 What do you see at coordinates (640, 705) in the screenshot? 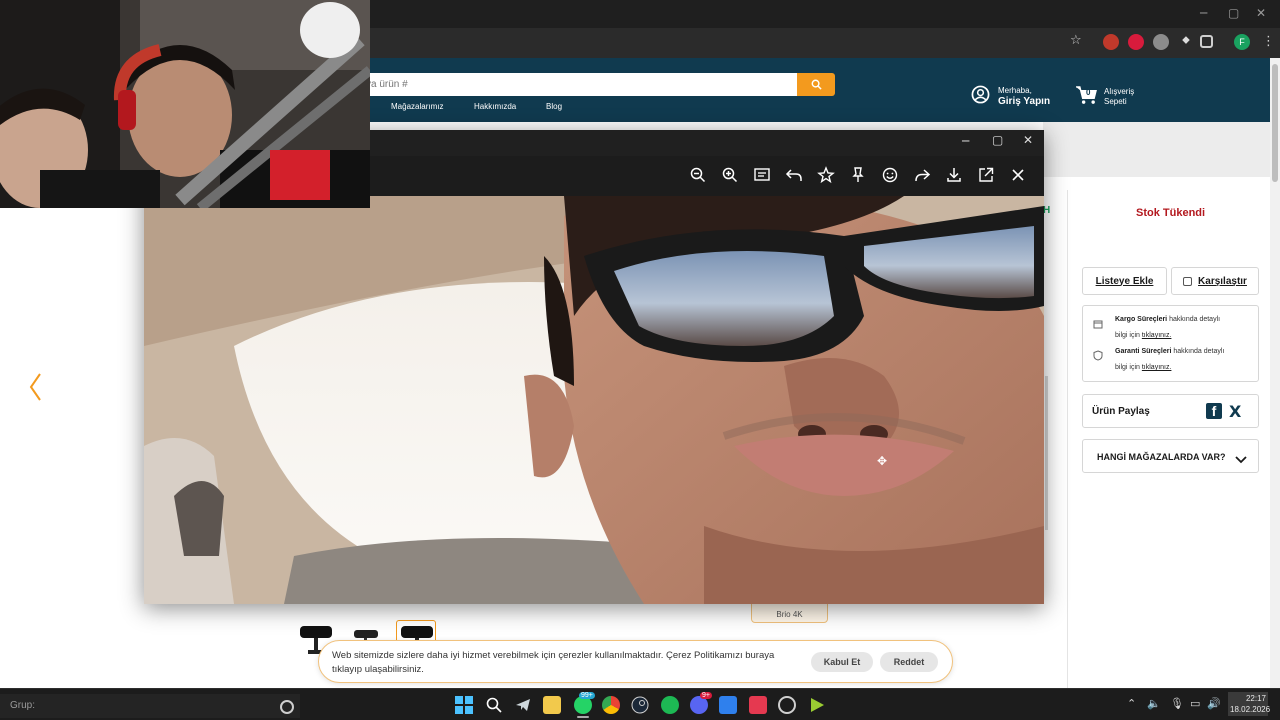
I see `steam-icon` at bounding box center [640, 705].